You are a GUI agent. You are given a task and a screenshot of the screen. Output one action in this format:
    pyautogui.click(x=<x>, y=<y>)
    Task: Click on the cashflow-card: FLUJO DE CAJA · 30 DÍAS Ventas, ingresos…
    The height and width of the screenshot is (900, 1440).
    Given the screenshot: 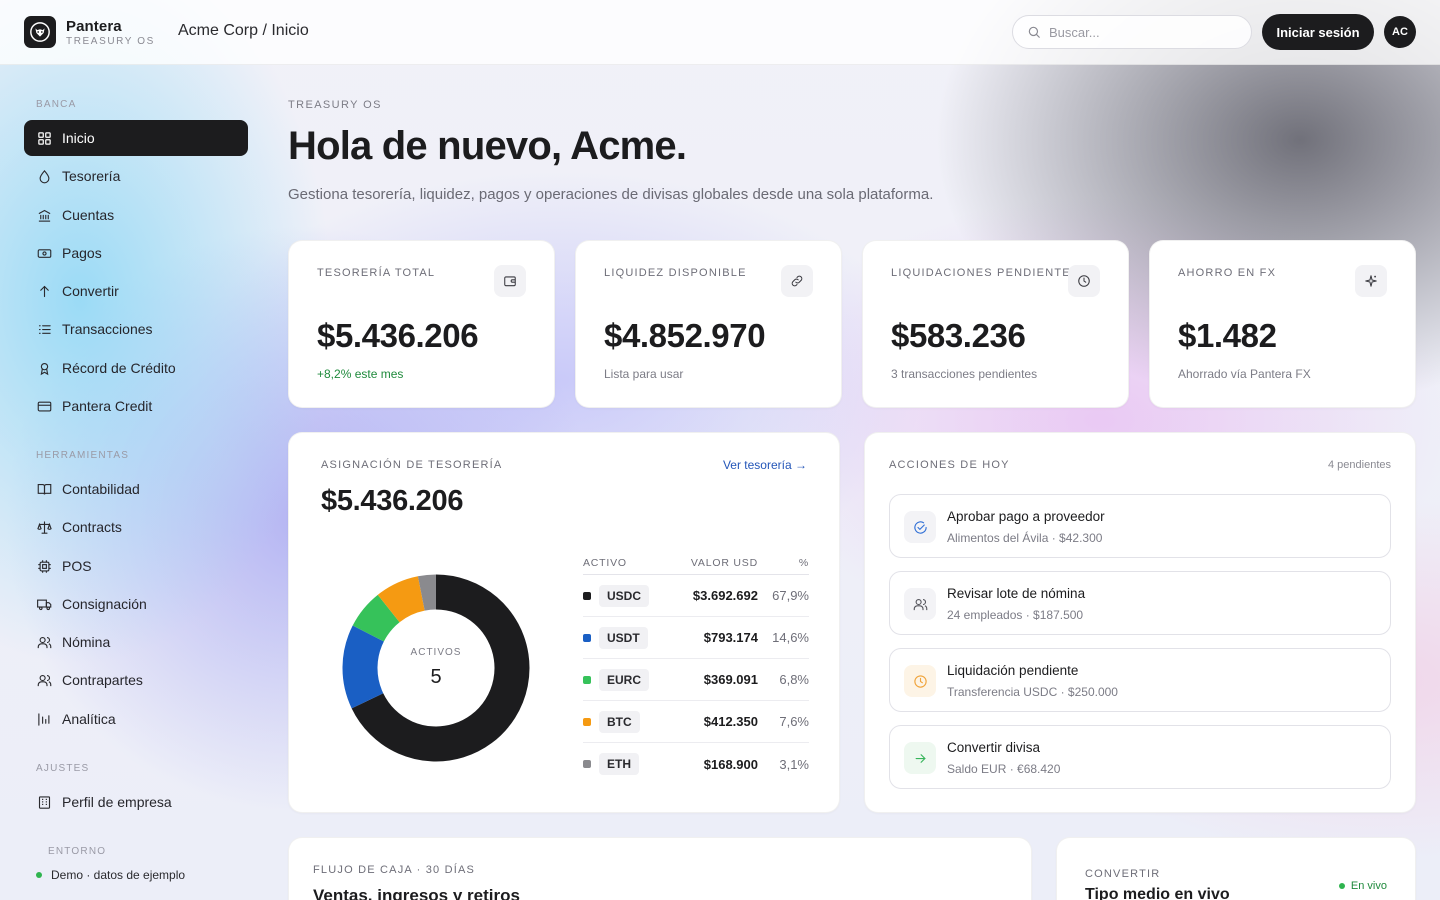 What is the action you would take?
    pyautogui.click(x=660, y=868)
    